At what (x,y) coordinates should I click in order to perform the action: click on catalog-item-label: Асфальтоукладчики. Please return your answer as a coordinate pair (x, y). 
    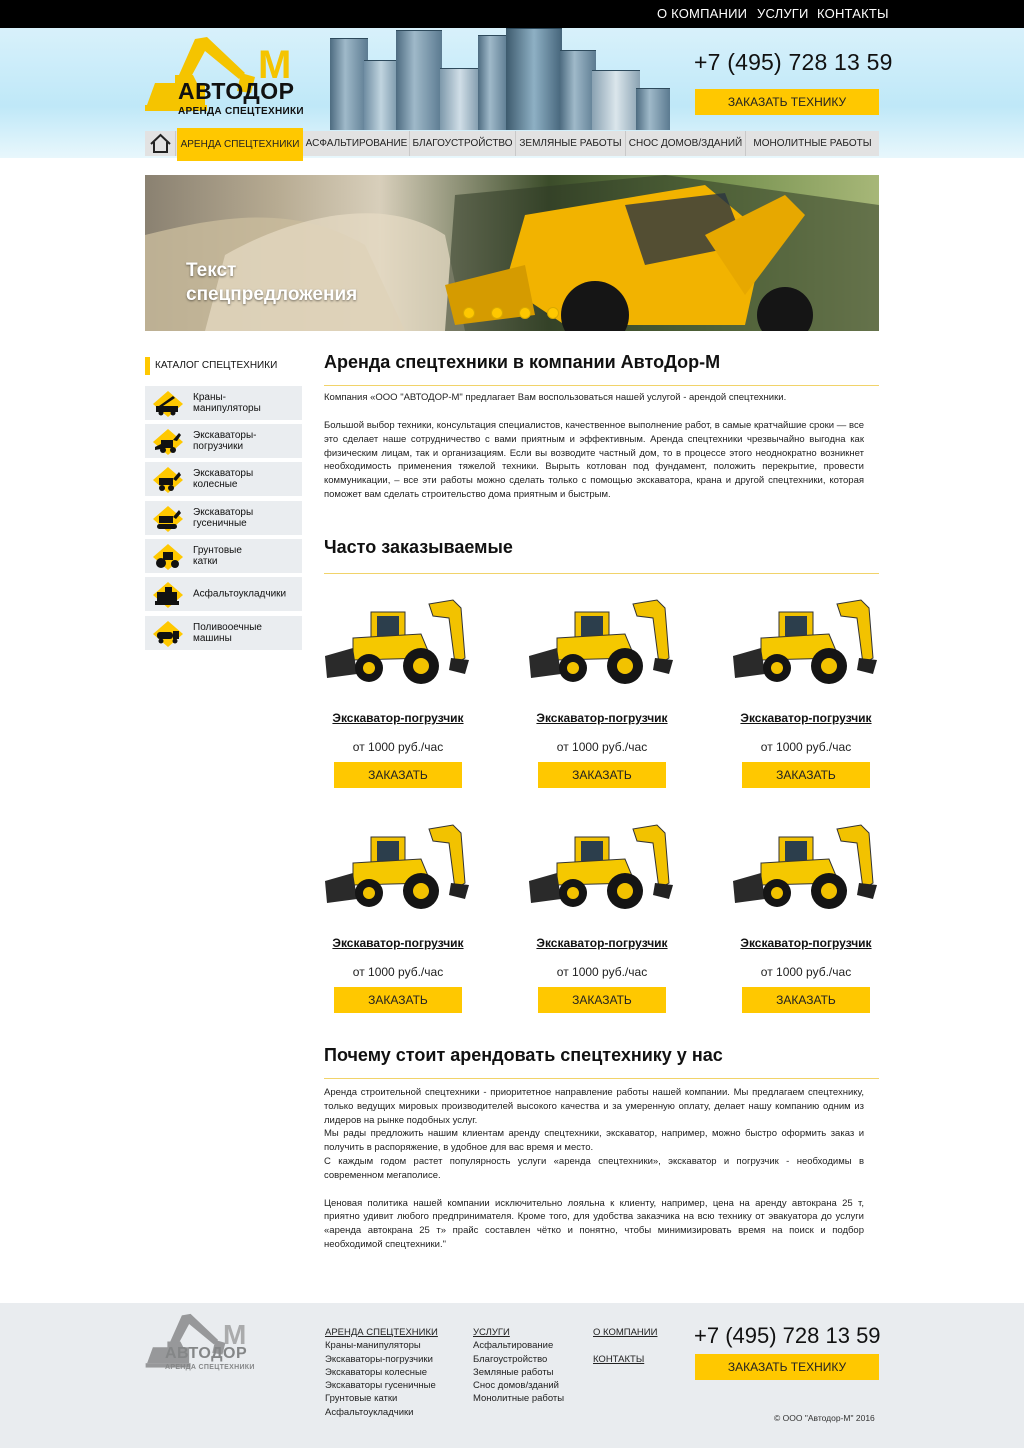
    Looking at the image, I should click on (239, 594).